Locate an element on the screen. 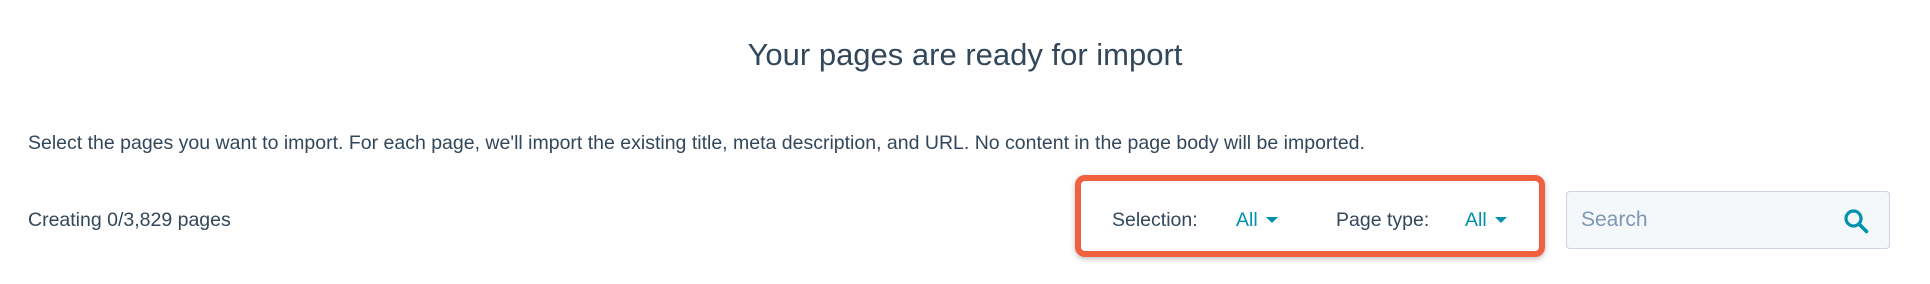  search-input is located at coordinates (1706, 220).